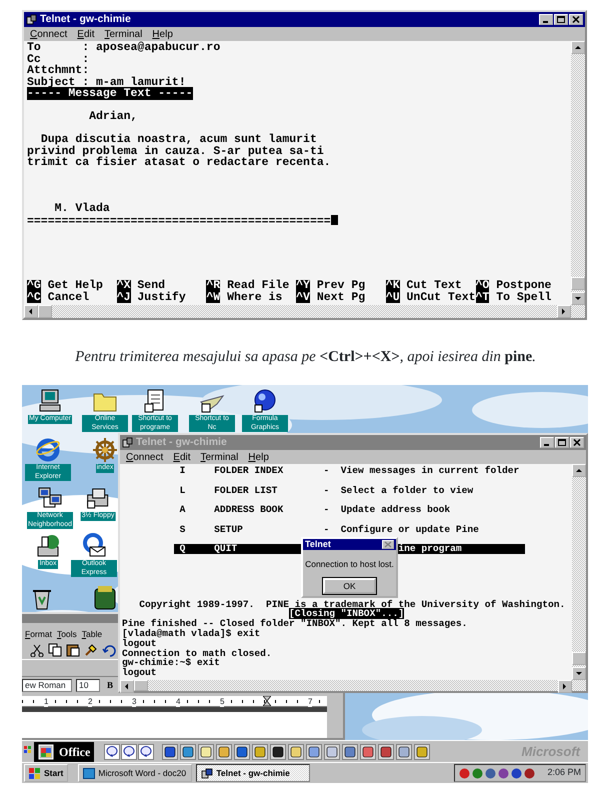 The height and width of the screenshot is (796, 611). What do you see at coordinates (46, 752) in the screenshot?
I see `office-icon` at bounding box center [46, 752].